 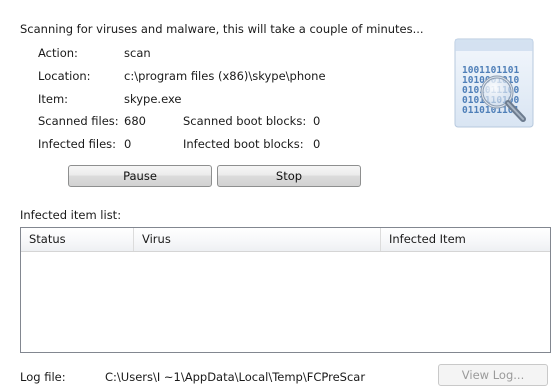 I want to click on location-label: Location:, so click(x=64, y=76).